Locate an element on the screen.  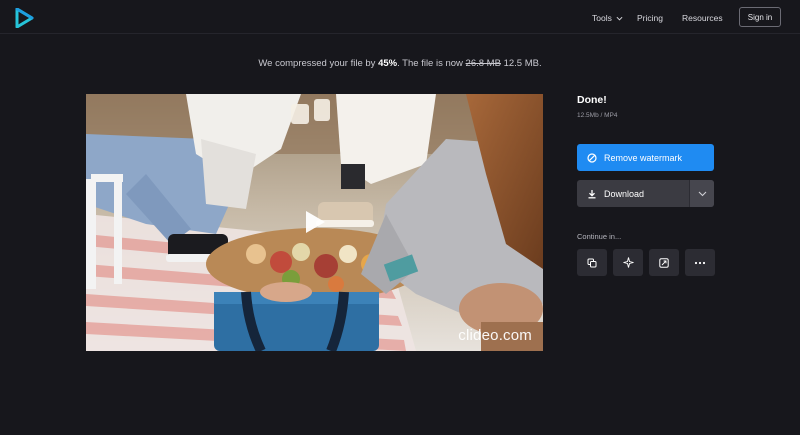
remove-watermark-button: Remove watermark is located at coordinates (645, 157).